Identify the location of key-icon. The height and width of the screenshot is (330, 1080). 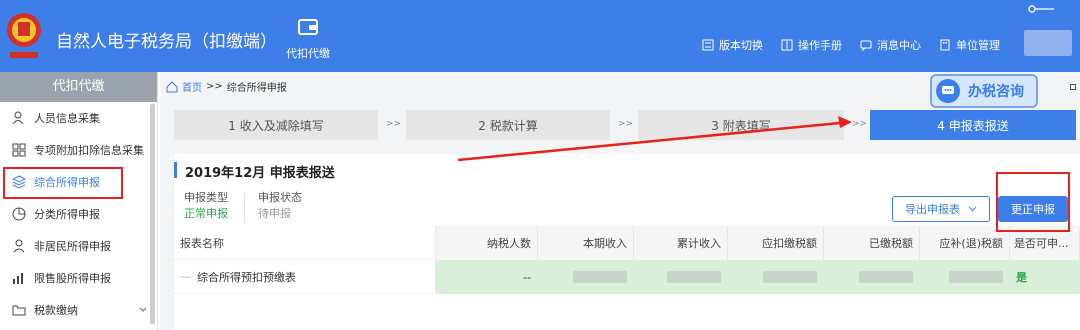
(1042, 9).